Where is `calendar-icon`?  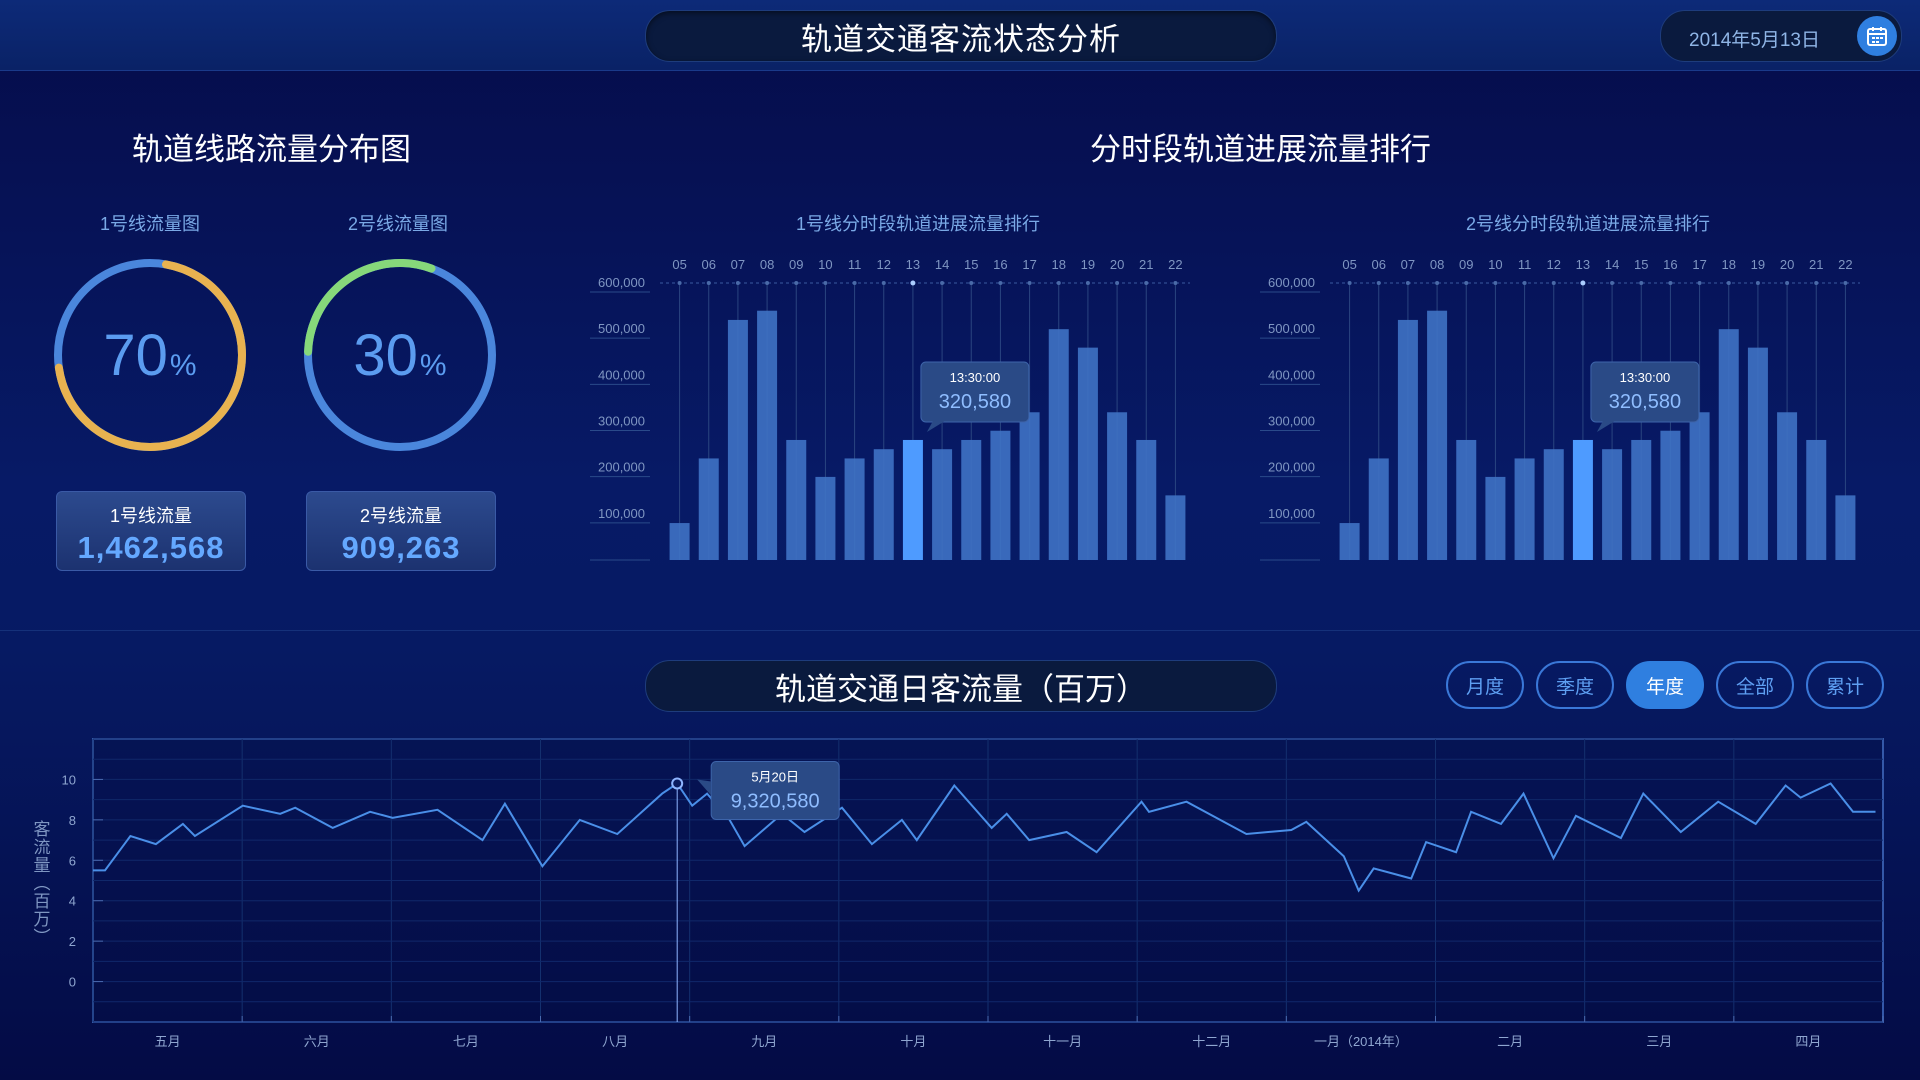 calendar-icon is located at coordinates (1877, 36).